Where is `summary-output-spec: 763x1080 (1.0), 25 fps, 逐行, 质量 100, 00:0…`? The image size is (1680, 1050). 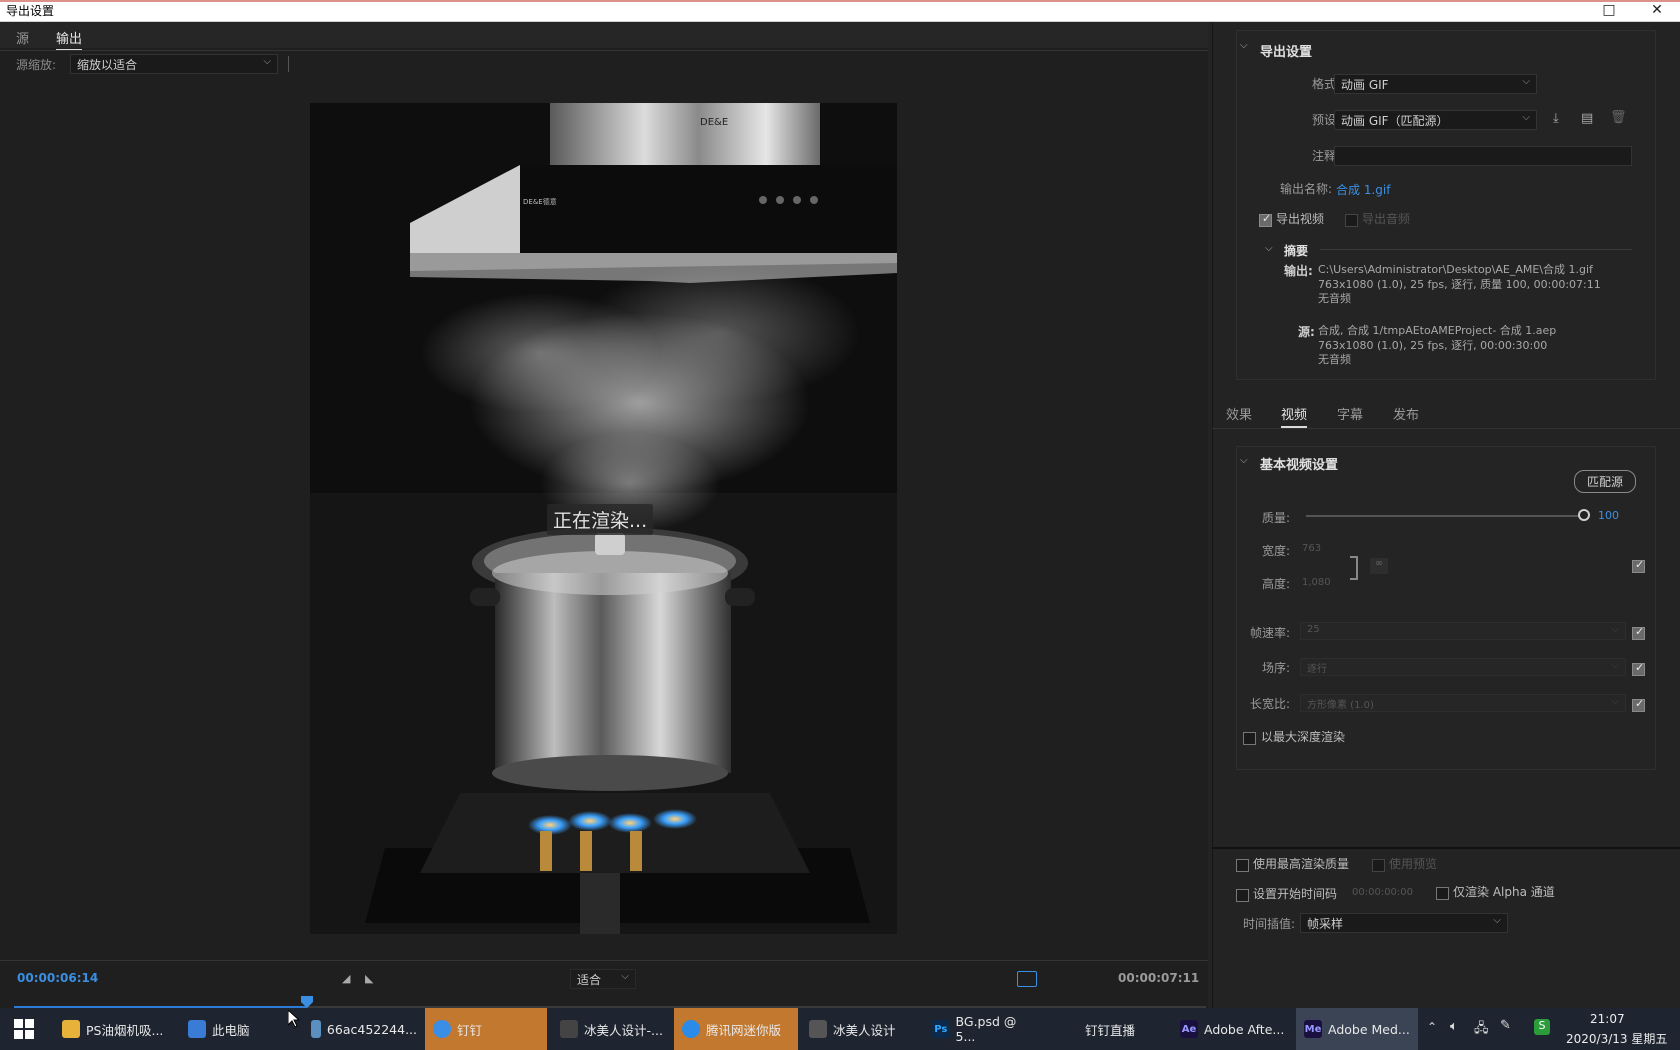 summary-output-spec: 763x1080 (1.0), 25 fps, 逐行, 质量 100, 00:0… is located at coordinates (1459, 284).